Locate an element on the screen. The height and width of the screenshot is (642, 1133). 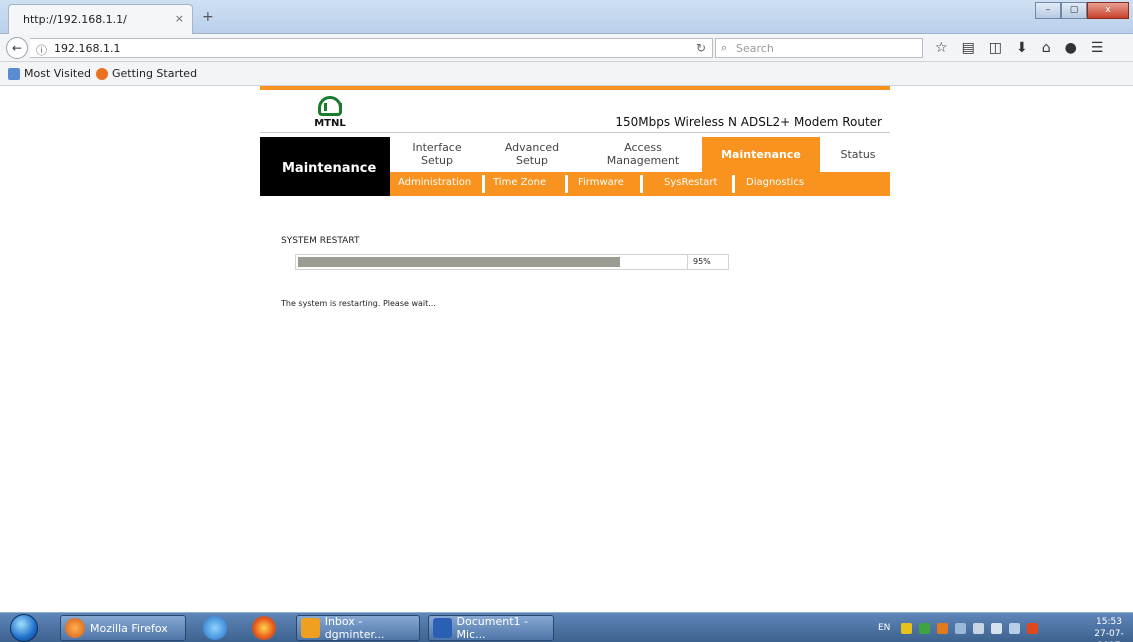
clock-date: 27-07-2017 is located at coordinates (1109, 635).